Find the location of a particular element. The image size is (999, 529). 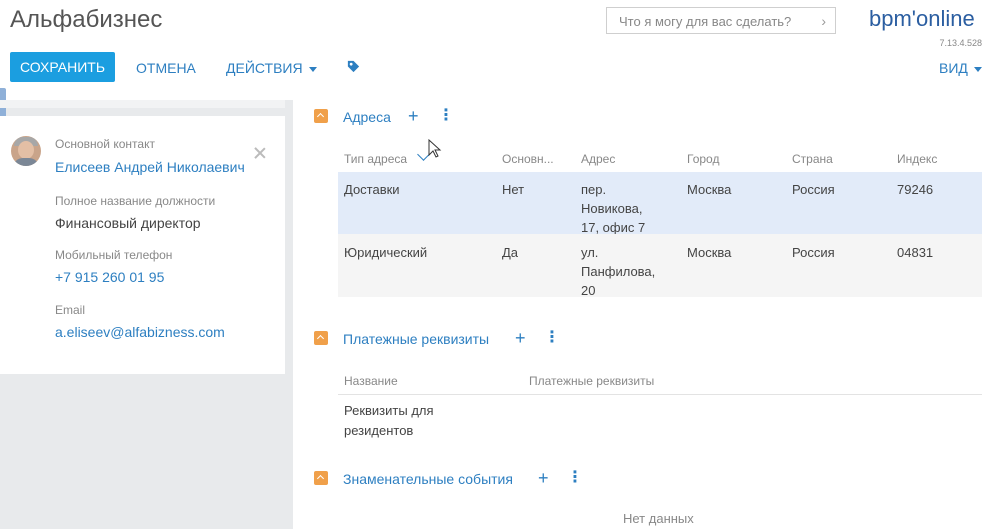

addresses-menu-icon: ⋮ is located at coordinates (446, 116).